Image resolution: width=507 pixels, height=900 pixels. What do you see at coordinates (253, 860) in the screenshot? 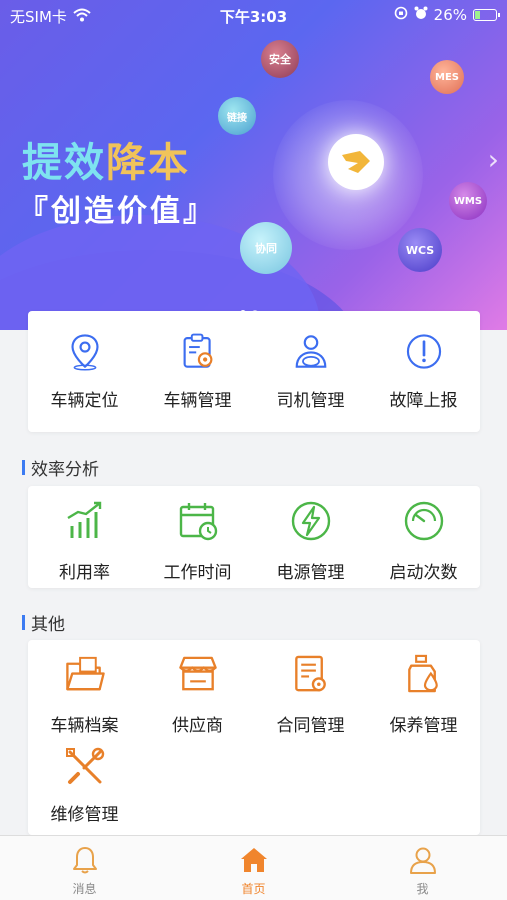
I see `home-icon` at bounding box center [253, 860].